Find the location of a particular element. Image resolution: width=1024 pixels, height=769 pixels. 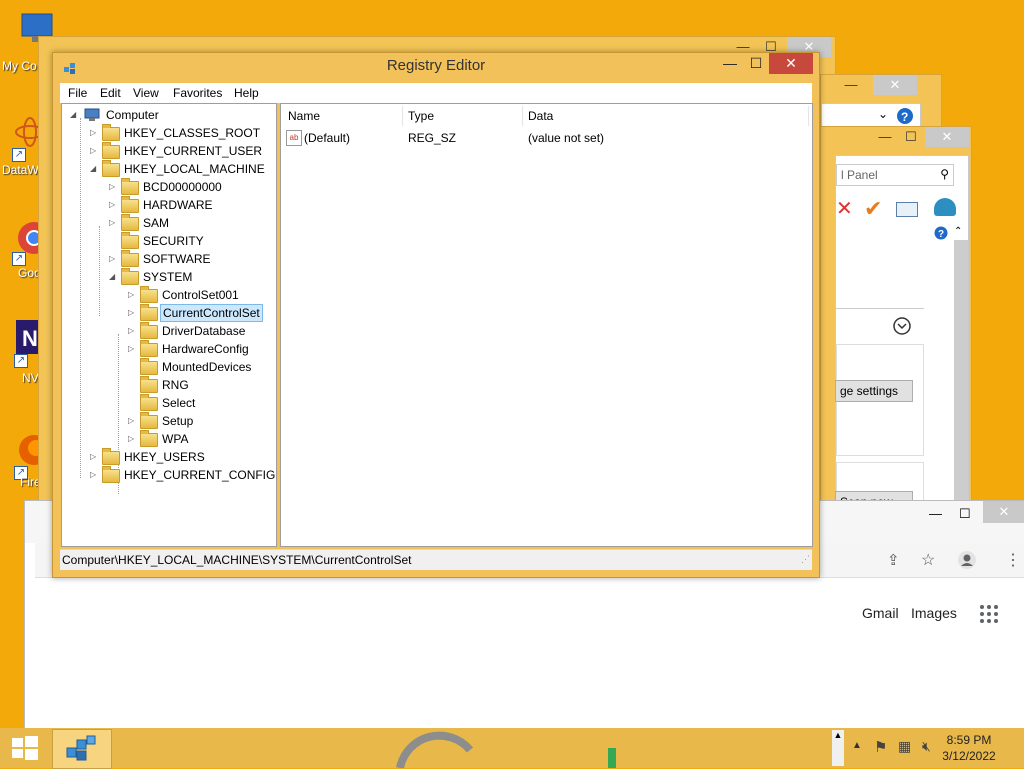

taskbar-registry-editor is located at coordinates (82, 749).